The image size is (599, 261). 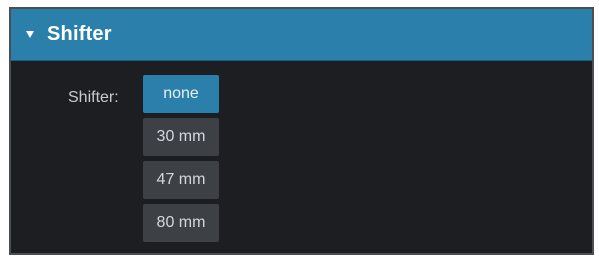 I want to click on shifter-option-80mm: 80 mm, so click(x=181, y=223).